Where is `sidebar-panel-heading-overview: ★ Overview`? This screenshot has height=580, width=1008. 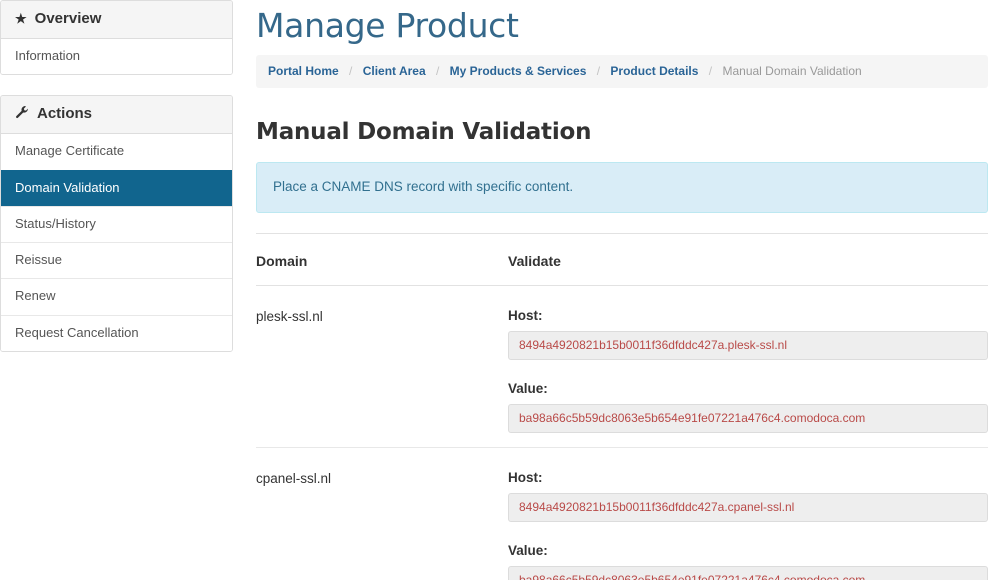
sidebar-panel-heading-overview: ★ Overview is located at coordinates (116, 20).